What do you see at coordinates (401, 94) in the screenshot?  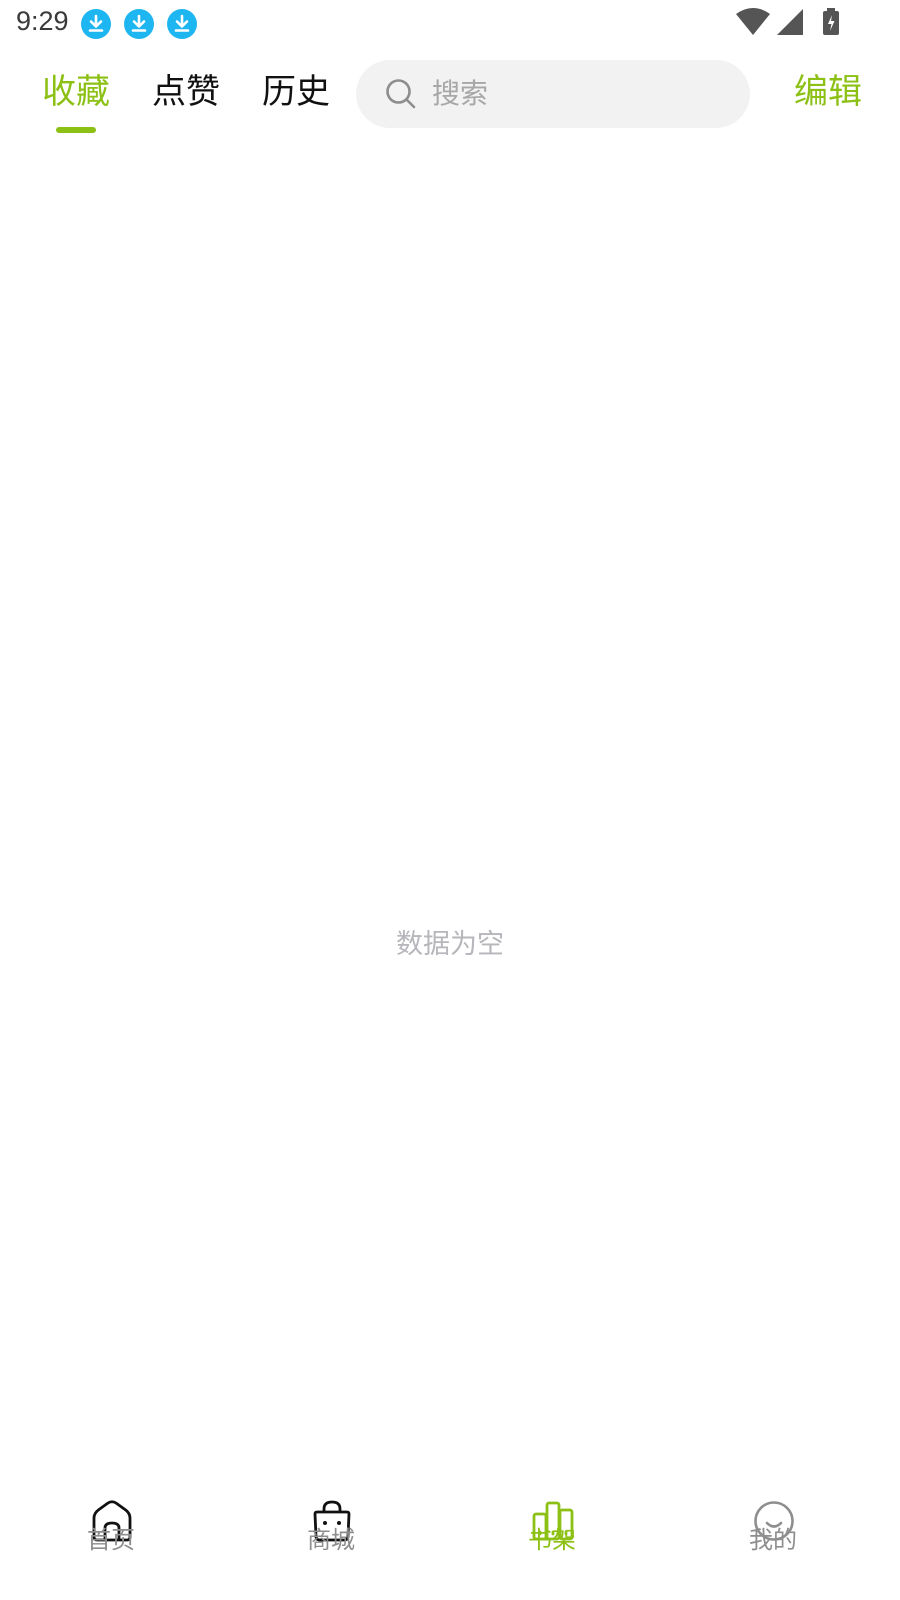 I see `search-icon` at bounding box center [401, 94].